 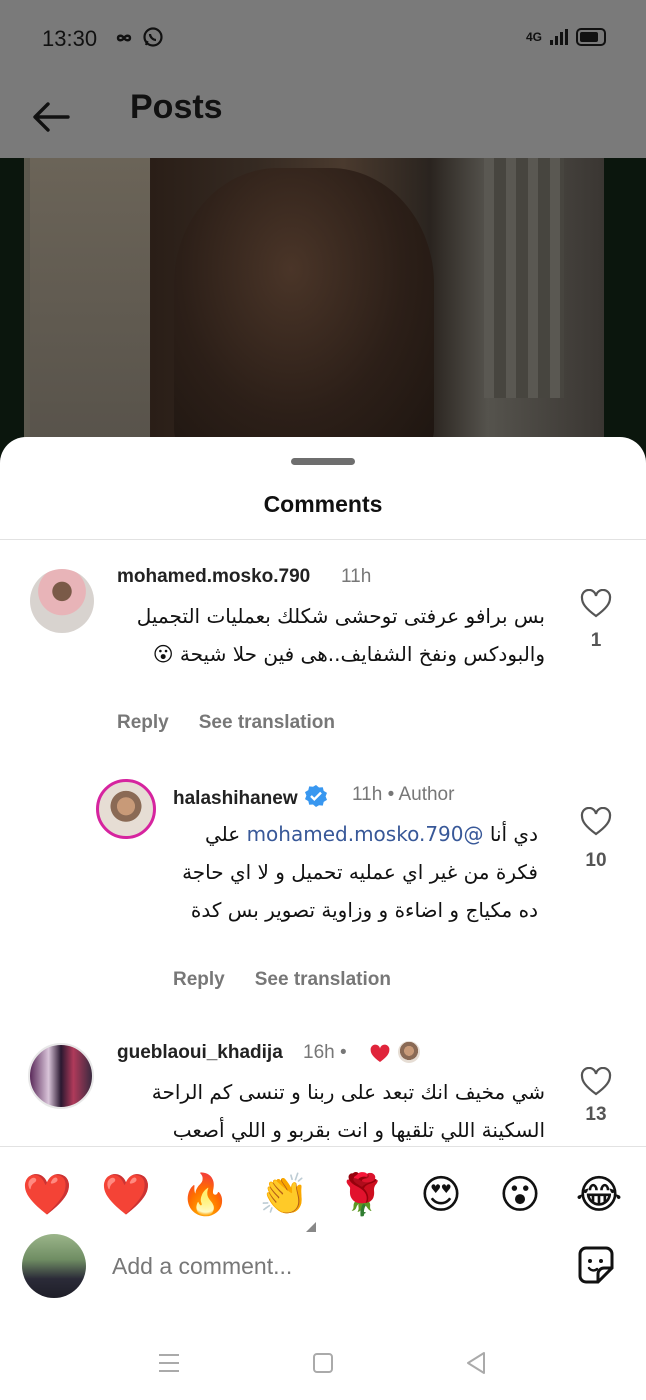 What do you see at coordinates (54, 1266) in the screenshot?
I see `current-user-avatar` at bounding box center [54, 1266].